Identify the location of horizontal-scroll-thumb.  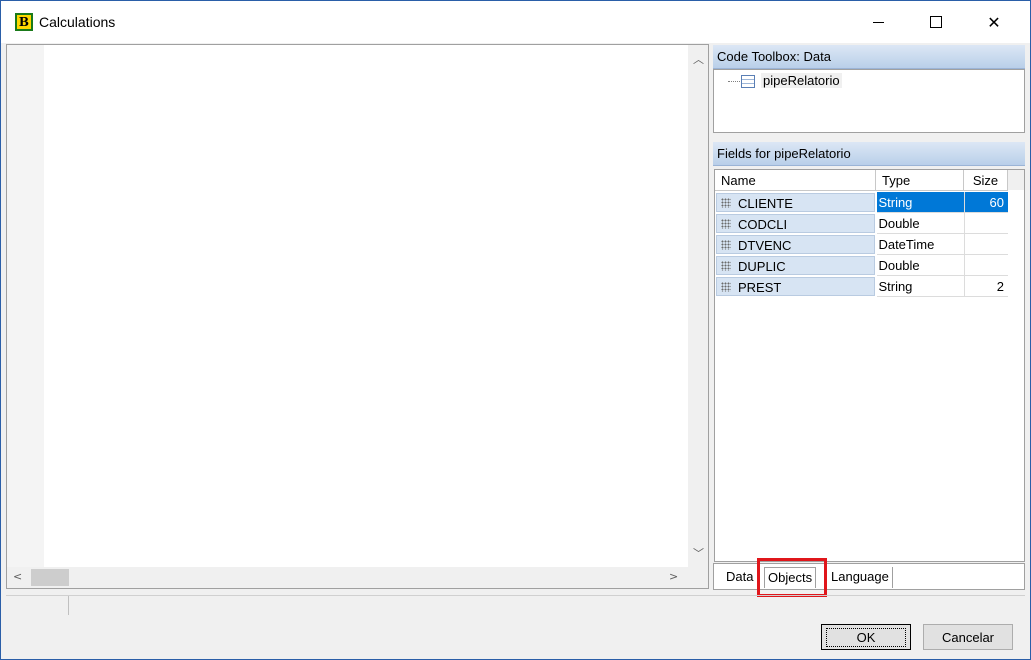
(50, 577).